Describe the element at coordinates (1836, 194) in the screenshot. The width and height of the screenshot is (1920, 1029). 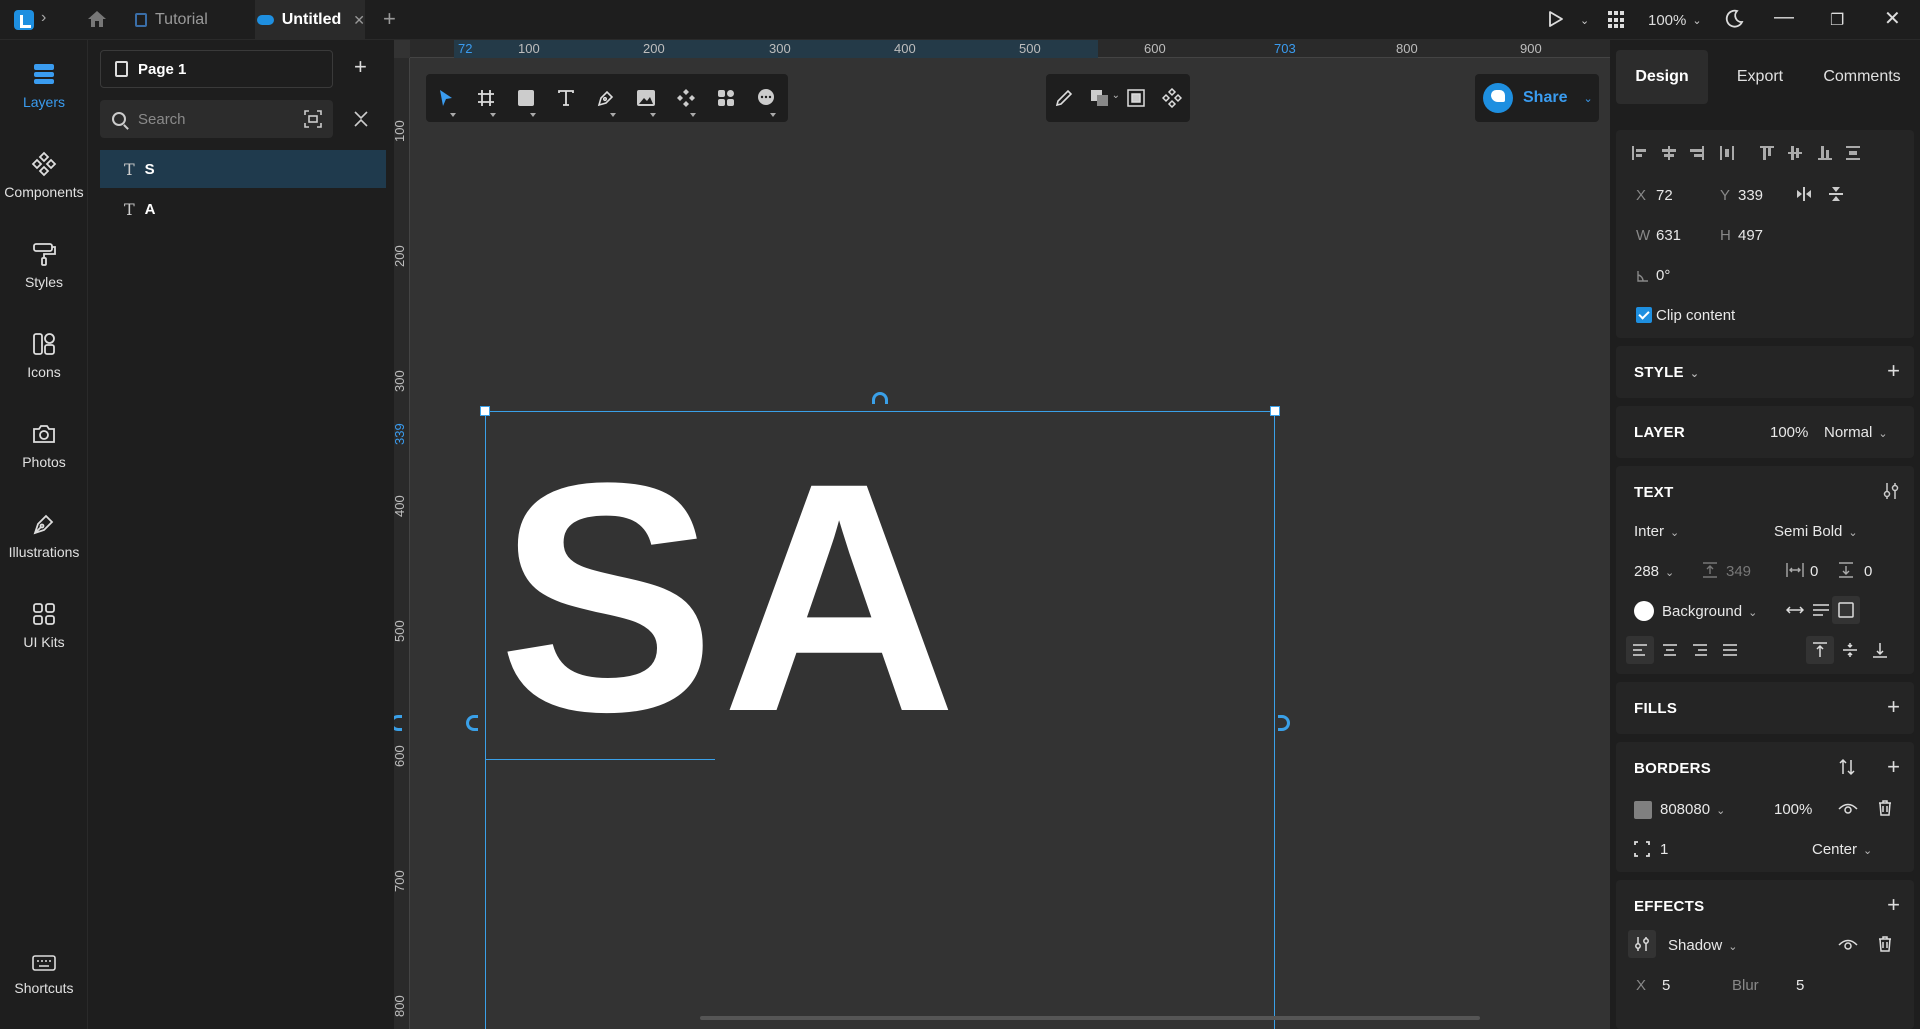
I see `flip-vertical-icon` at that location.